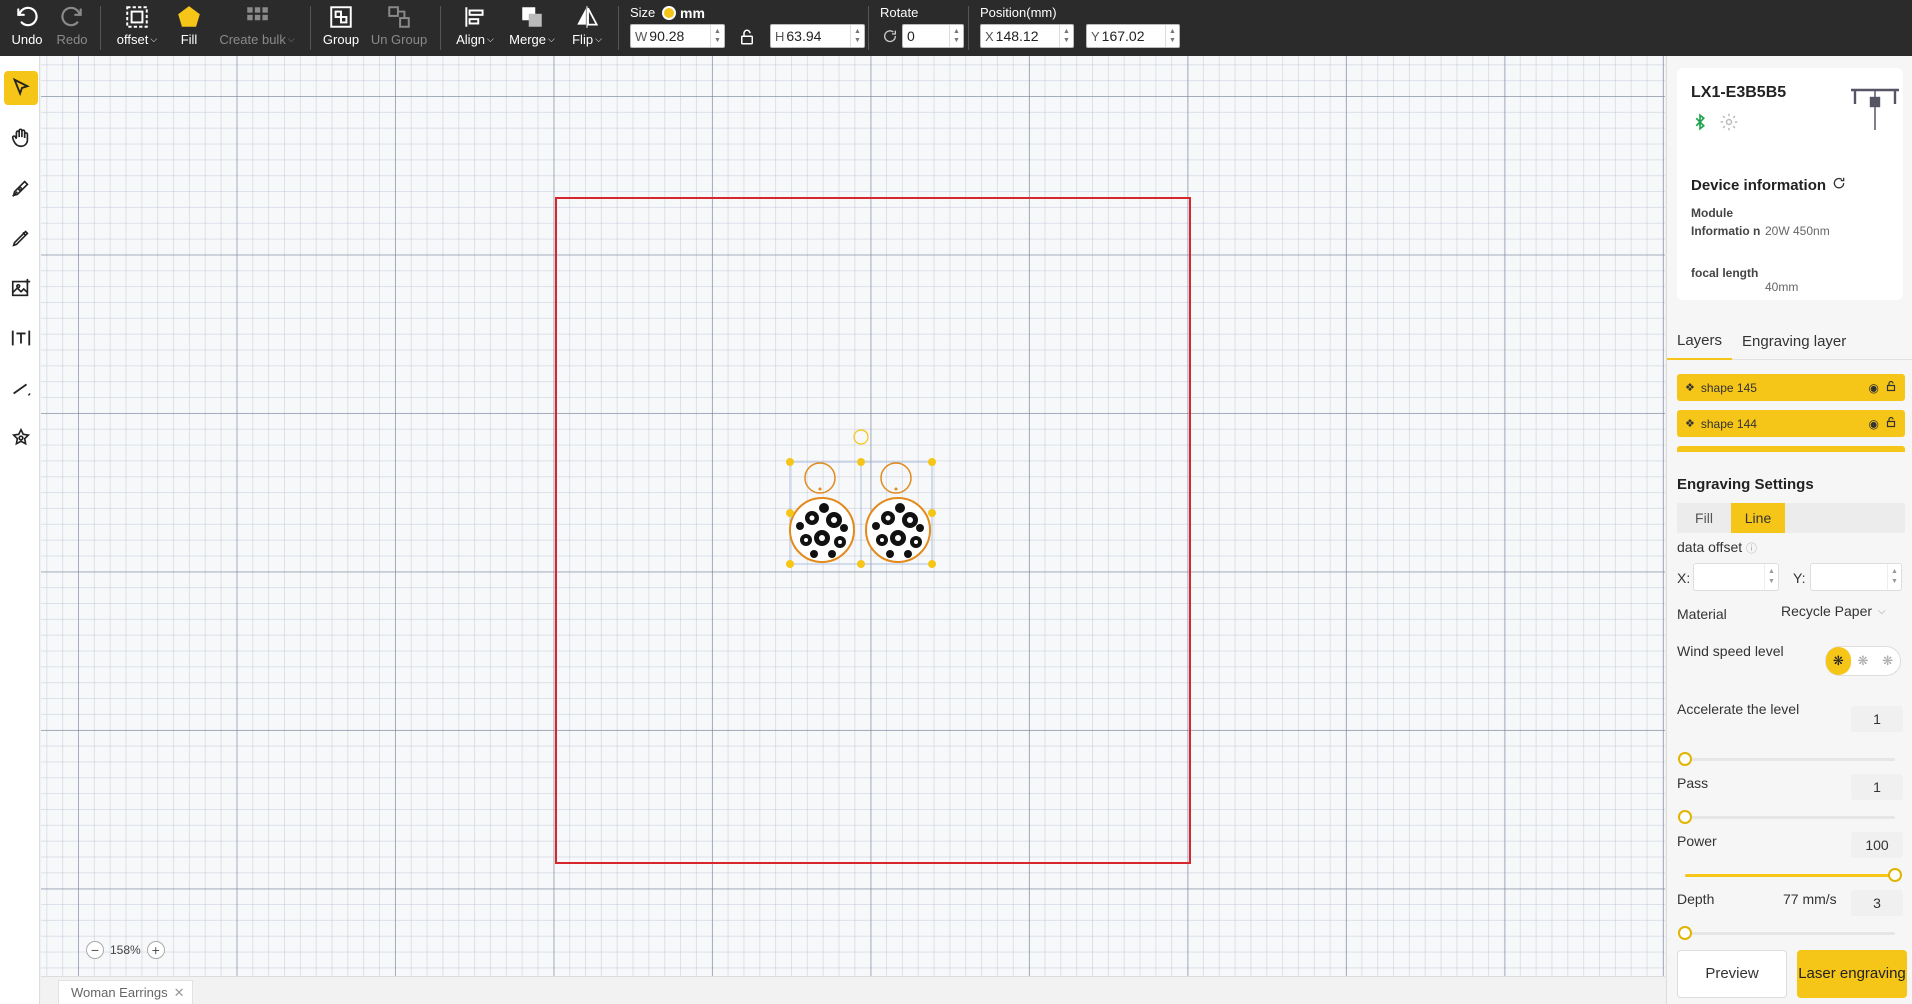  I want to click on offset-x-label: X:, so click(1684, 578).